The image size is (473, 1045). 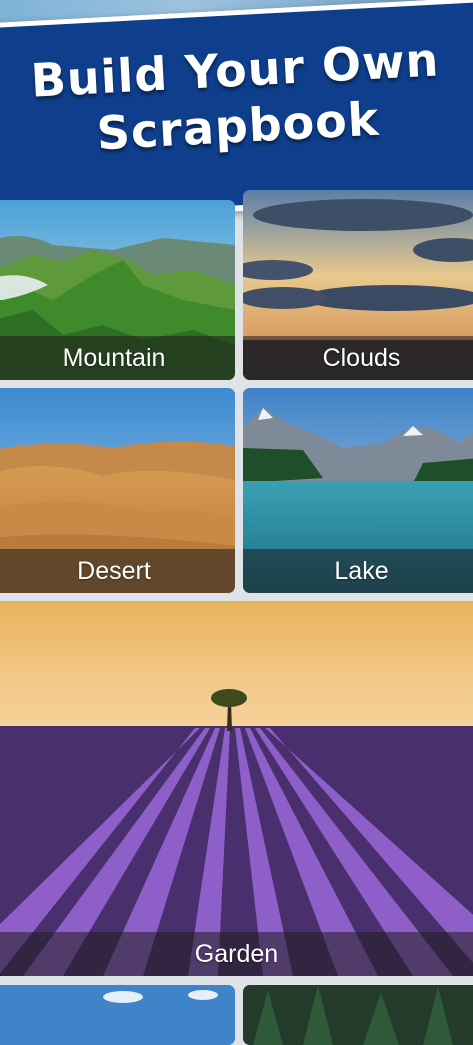 What do you see at coordinates (114, 358) in the screenshot?
I see `tile-label-mountain: Mountain` at bounding box center [114, 358].